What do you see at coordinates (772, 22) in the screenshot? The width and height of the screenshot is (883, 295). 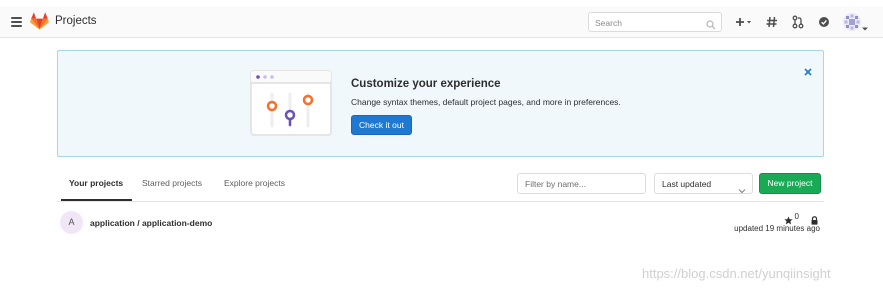 I see `todo-hash-icon` at bounding box center [772, 22].